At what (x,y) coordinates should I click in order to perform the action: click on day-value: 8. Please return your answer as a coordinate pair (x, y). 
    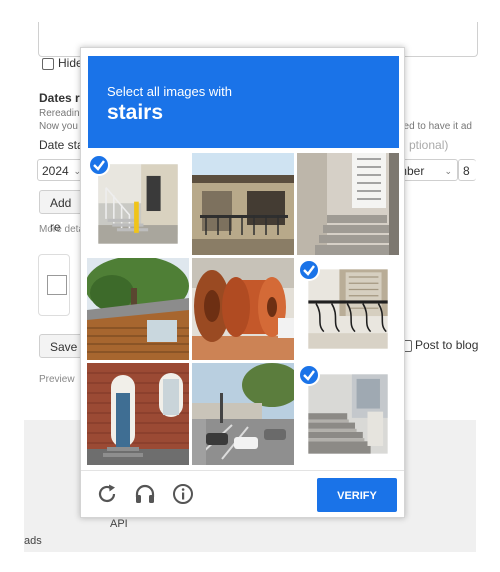
    Looking at the image, I should click on (466, 171).